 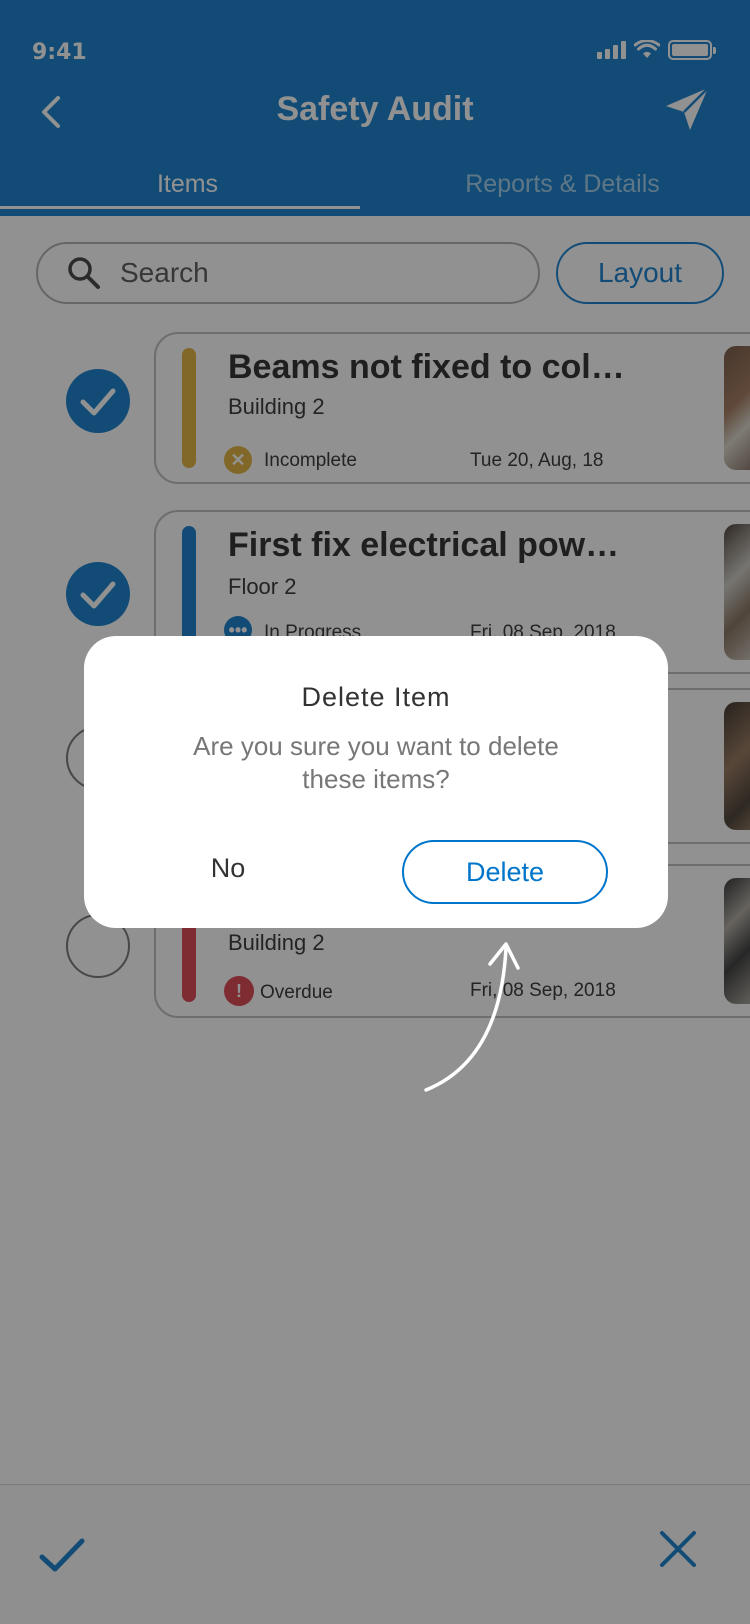 What do you see at coordinates (472, 1017) in the screenshot?
I see `hint-arrow-icon` at bounding box center [472, 1017].